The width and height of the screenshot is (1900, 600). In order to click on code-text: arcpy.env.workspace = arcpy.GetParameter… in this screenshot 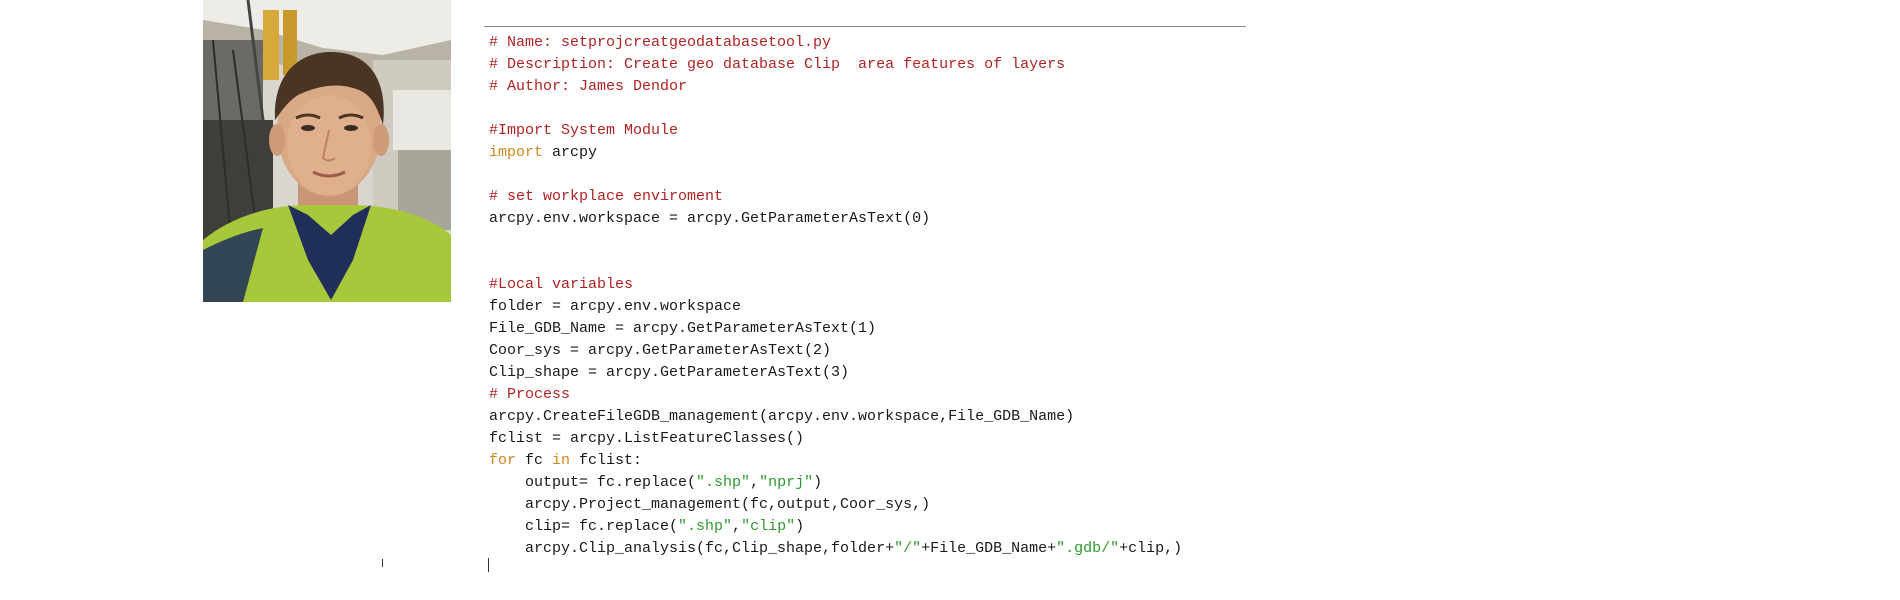, I will do `click(710, 218)`.